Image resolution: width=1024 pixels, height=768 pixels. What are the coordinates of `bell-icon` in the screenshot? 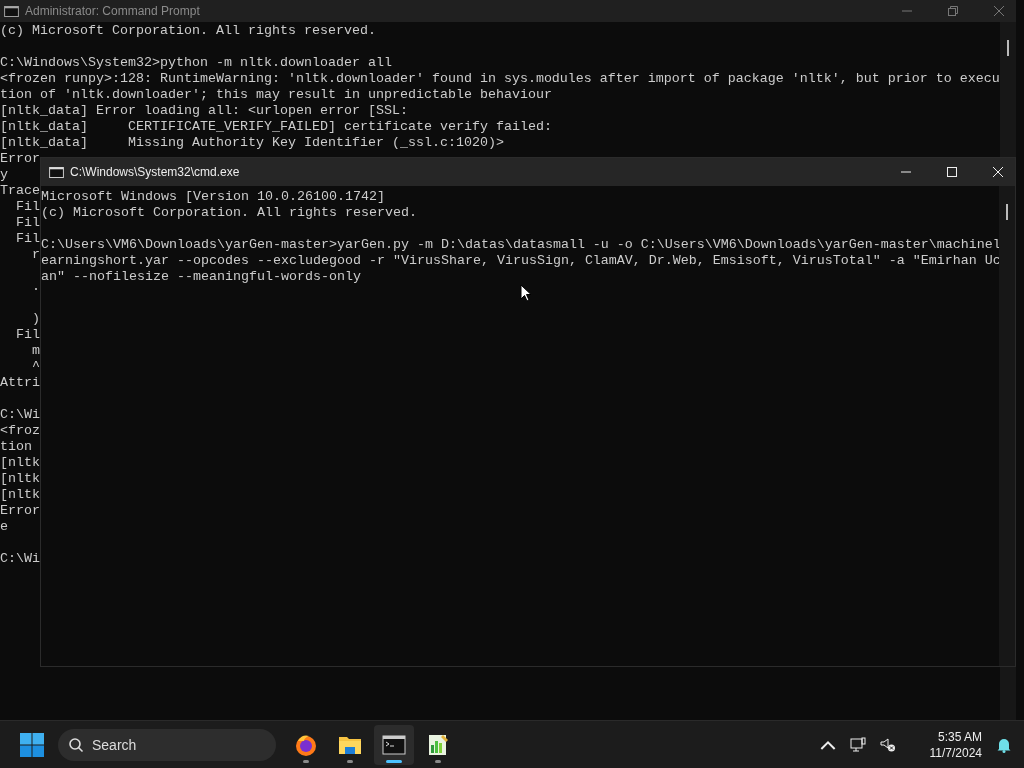 It's located at (1004, 744).